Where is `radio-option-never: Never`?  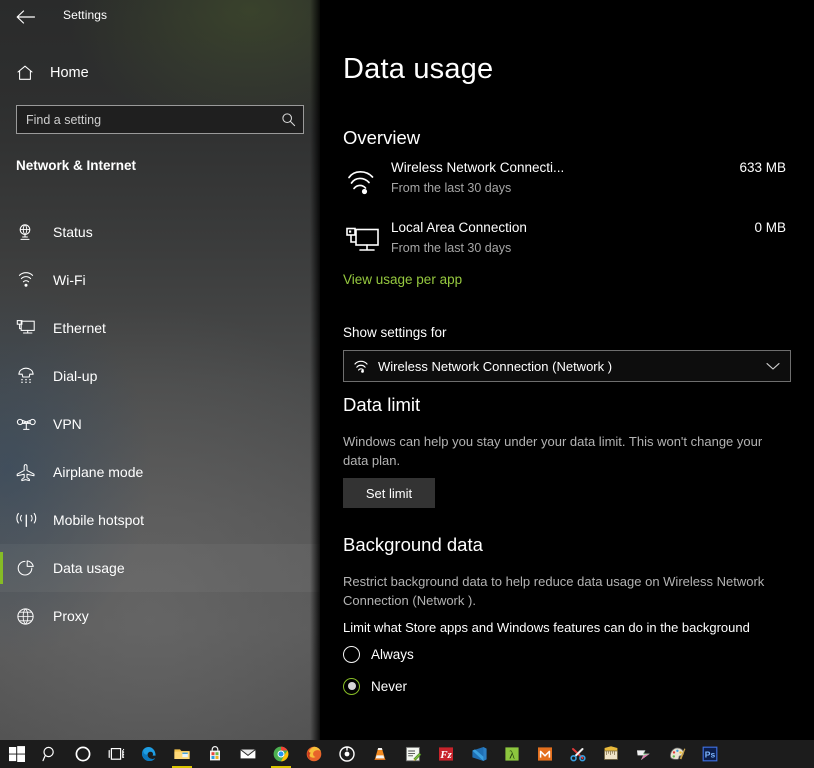
radio-option-never: Never is located at coordinates (375, 686).